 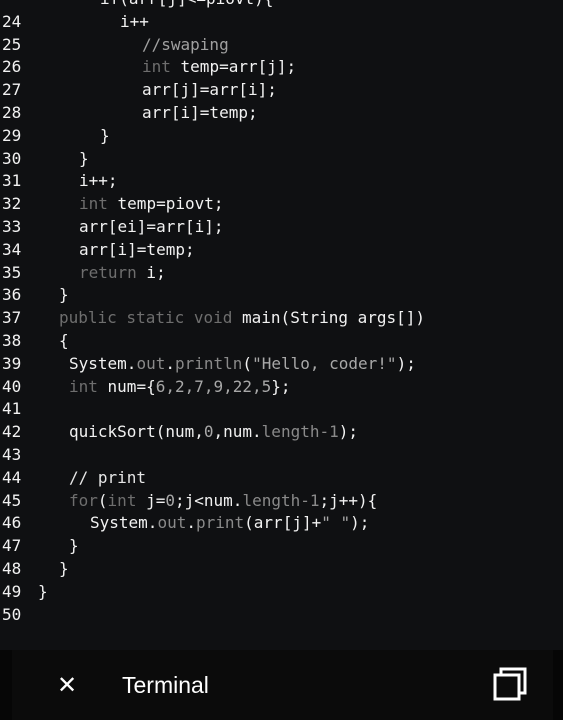 I want to click on code-line: 26 int temp=arr[j];, so click(x=281, y=67).